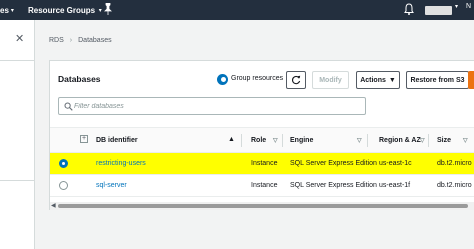 The image size is (474, 249). Describe the element at coordinates (231, 139) in the screenshot. I see `sort-asc-icon: ▲` at that location.